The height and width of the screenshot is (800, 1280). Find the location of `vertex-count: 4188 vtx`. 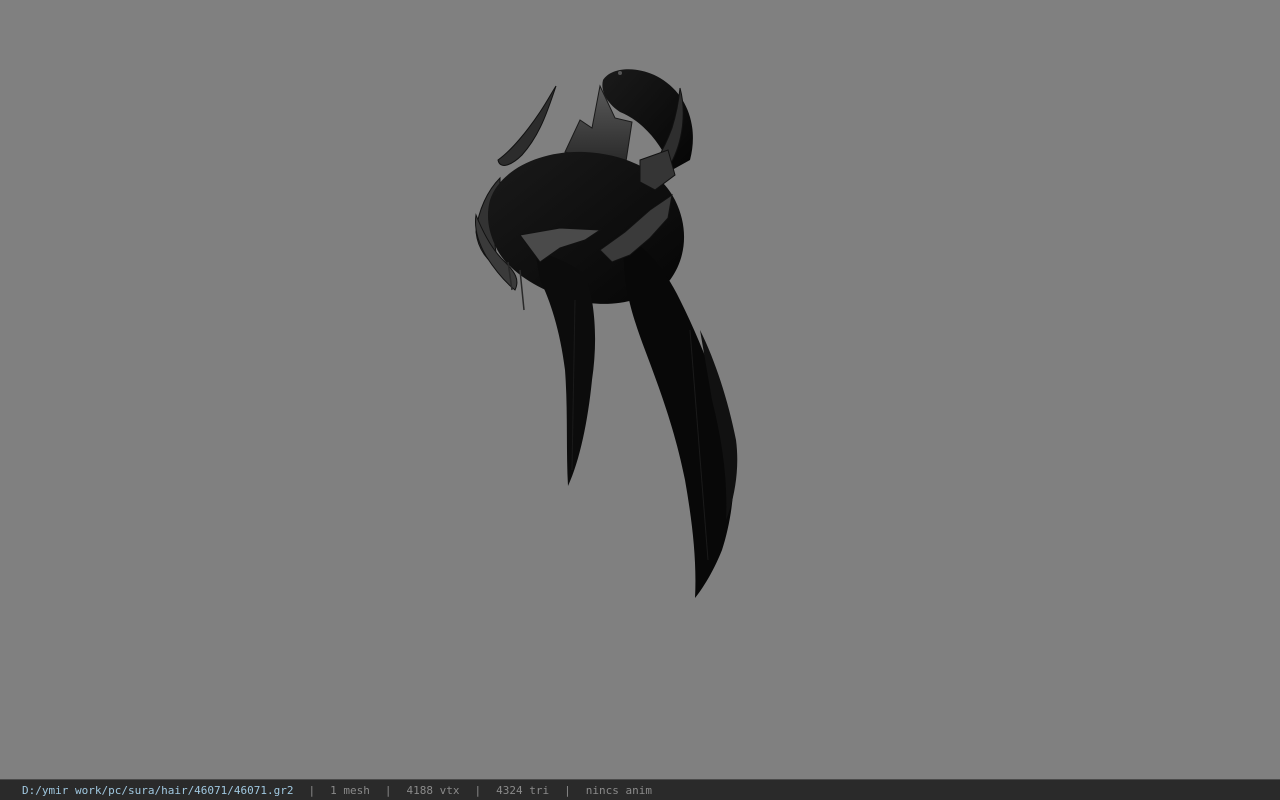

vertex-count: 4188 vtx is located at coordinates (433, 790).